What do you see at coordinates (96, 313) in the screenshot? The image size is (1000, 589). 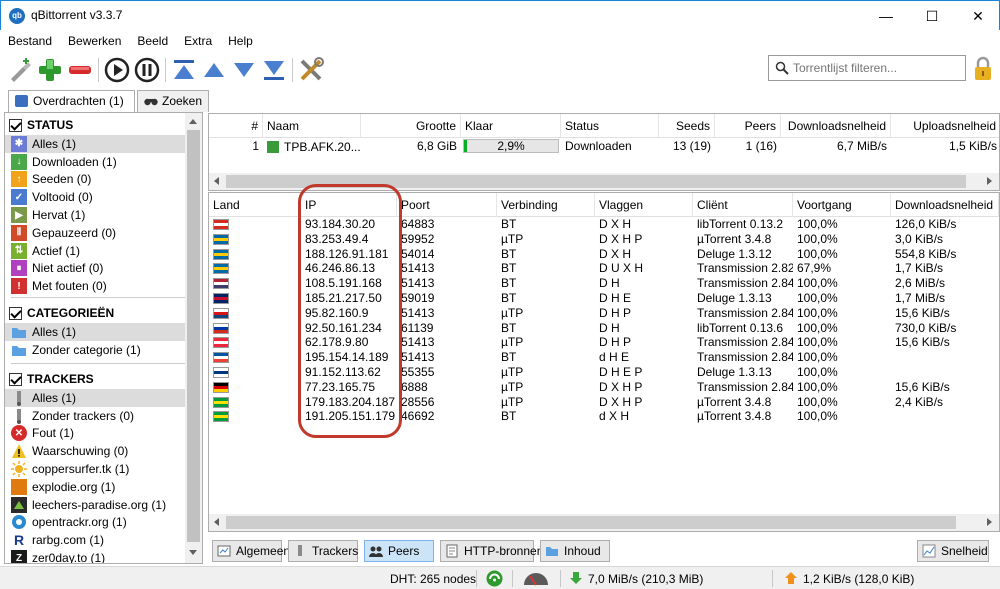 I see `categories-header: CATEGORIEËN` at bounding box center [96, 313].